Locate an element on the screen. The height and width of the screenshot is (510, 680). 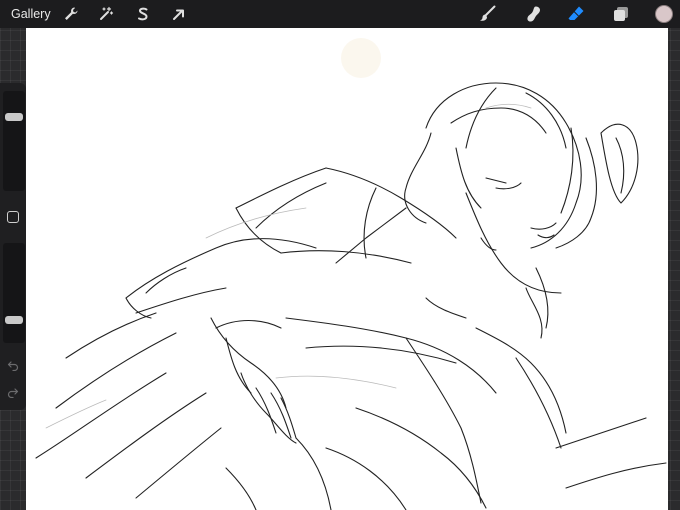
smudge-finger-icon is located at coordinates (534, 14).